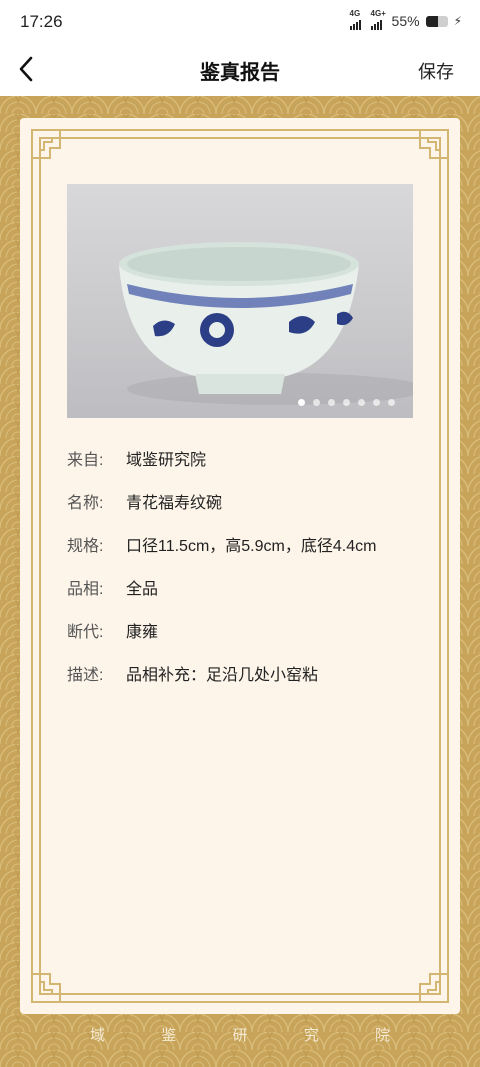 The image size is (480, 1067). I want to click on detail-value: 品相补充：足沿几处小窑粘, so click(222, 675).